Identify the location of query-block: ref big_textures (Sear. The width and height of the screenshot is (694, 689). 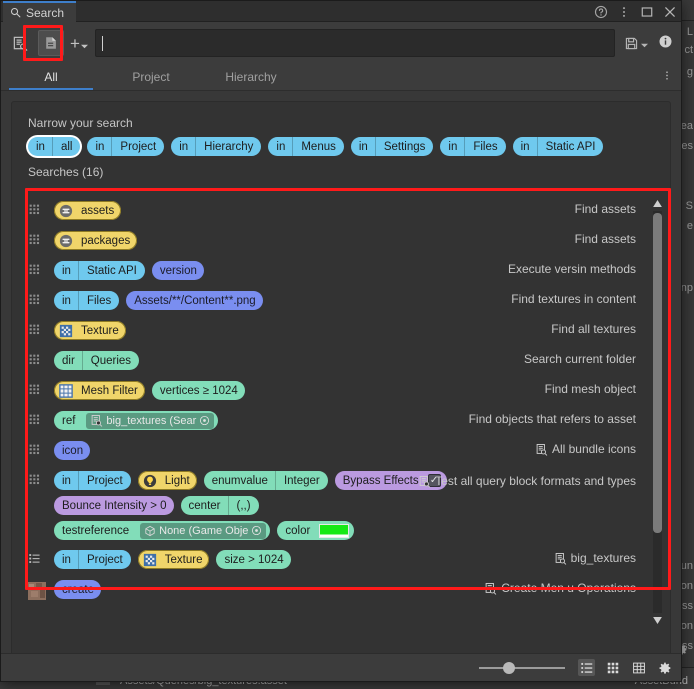
(136, 420).